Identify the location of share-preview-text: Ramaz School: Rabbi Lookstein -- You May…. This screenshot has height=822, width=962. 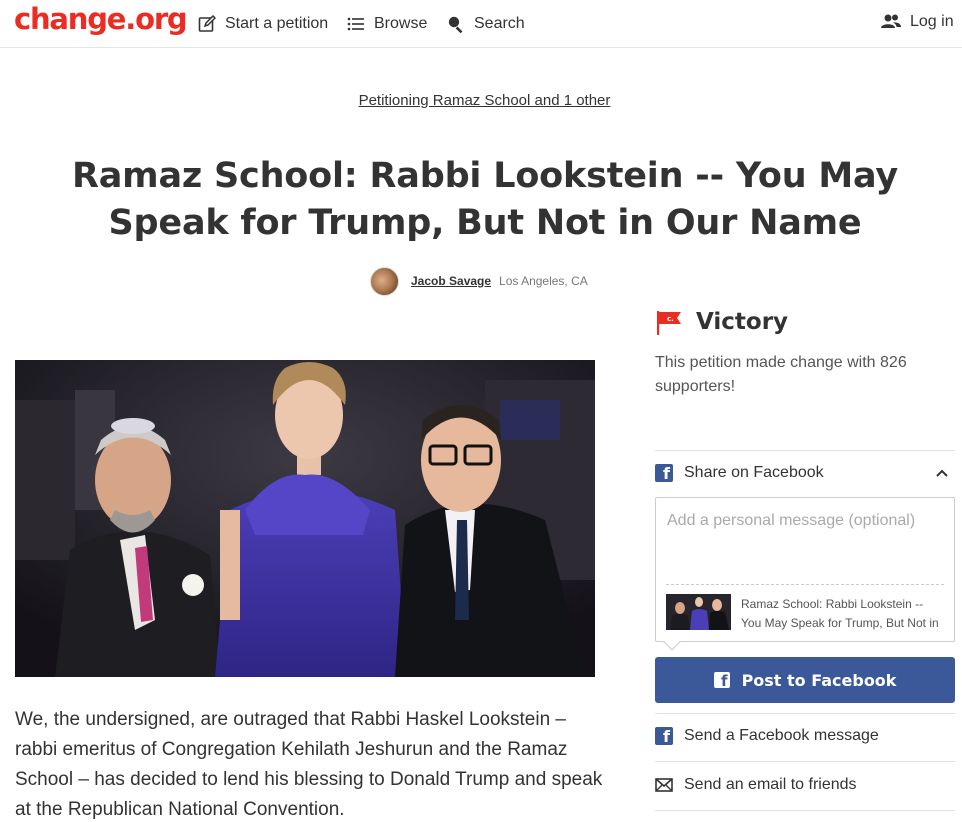
(840, 613).